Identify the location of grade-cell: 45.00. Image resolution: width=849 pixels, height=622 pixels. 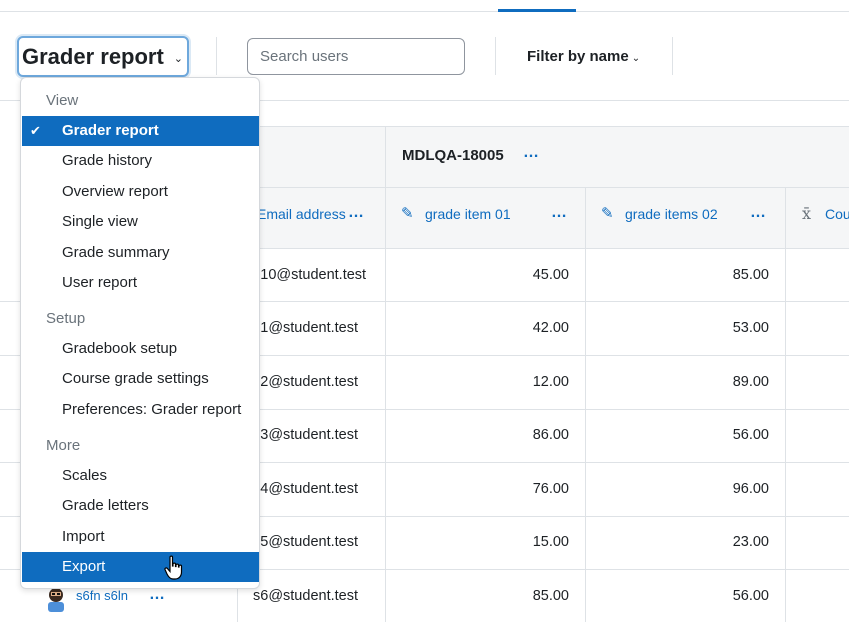
(477, 275).